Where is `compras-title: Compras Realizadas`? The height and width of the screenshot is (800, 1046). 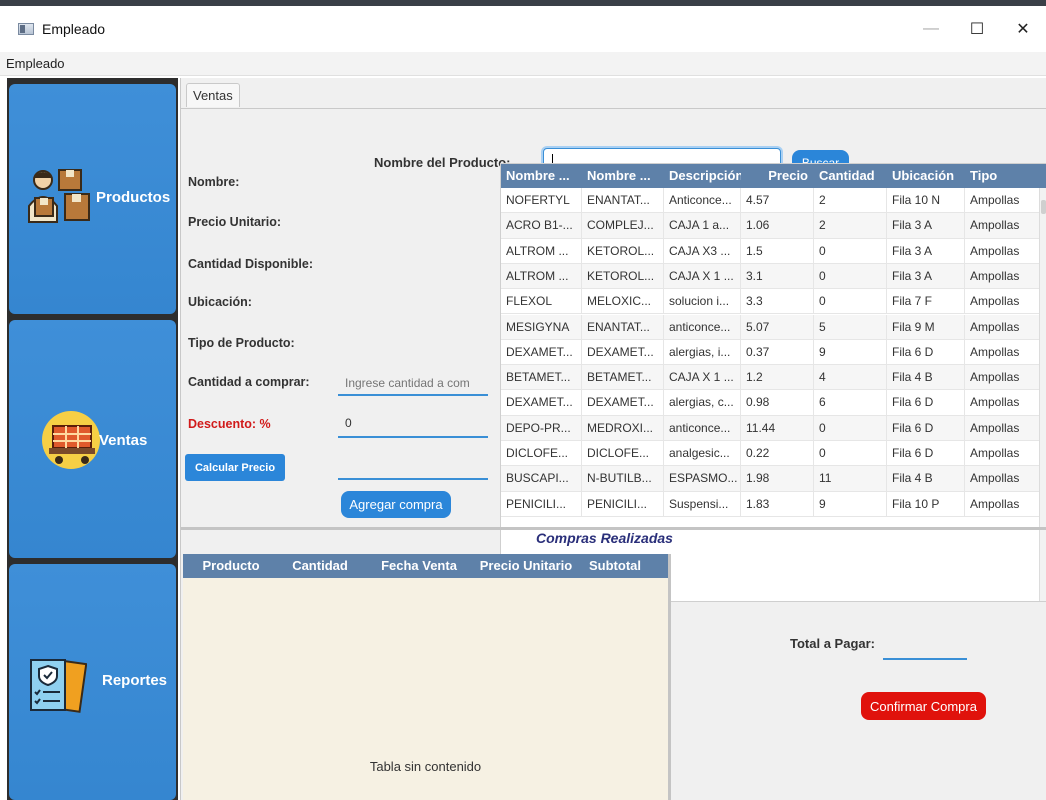 compras-title: Compras Realizadas is located at coordinates (604, 538).